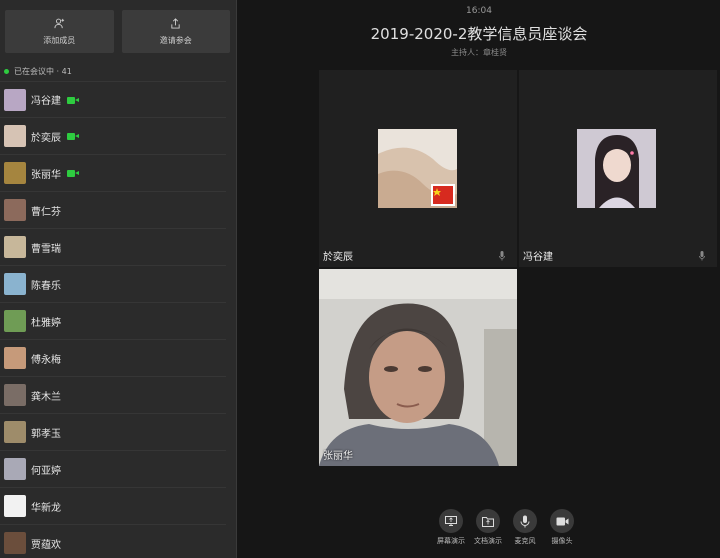  Describe the element at coordinates (46, 360) in the screenshot. I see `member-name: 傅永梅` at that location.